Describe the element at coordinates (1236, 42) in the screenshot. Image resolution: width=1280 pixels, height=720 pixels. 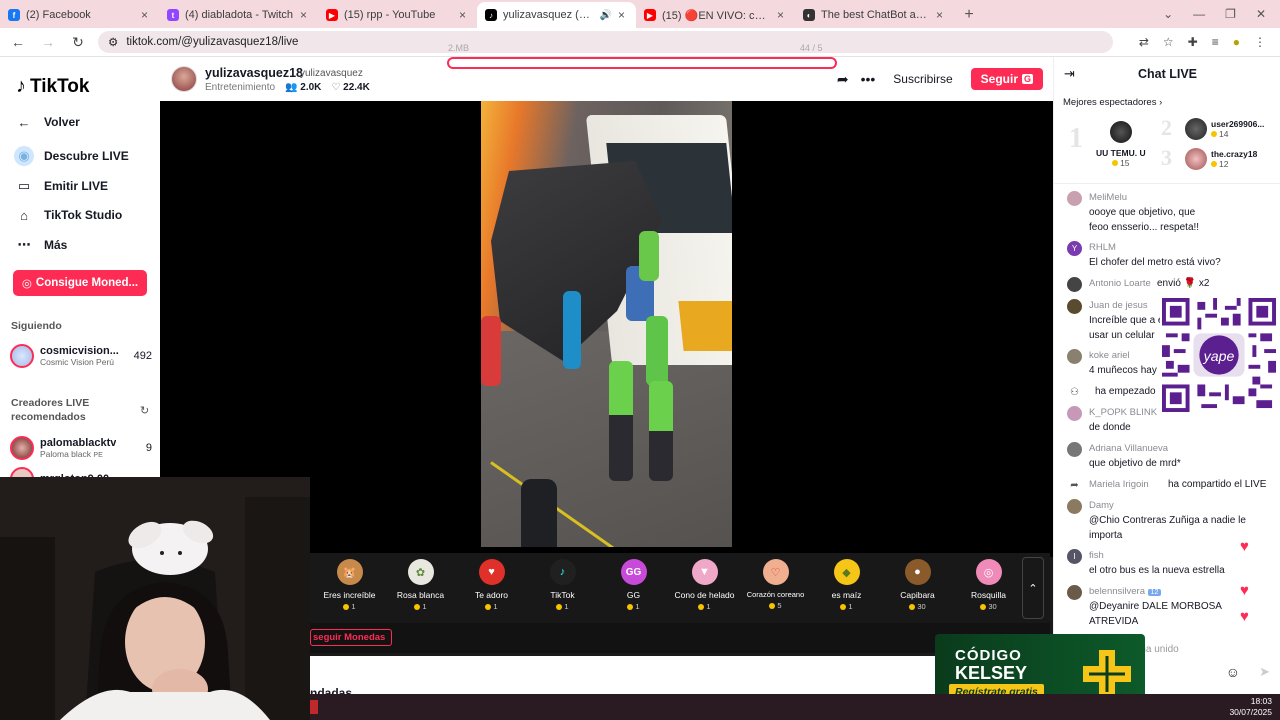
I see `profile-icon: ●` at that location.